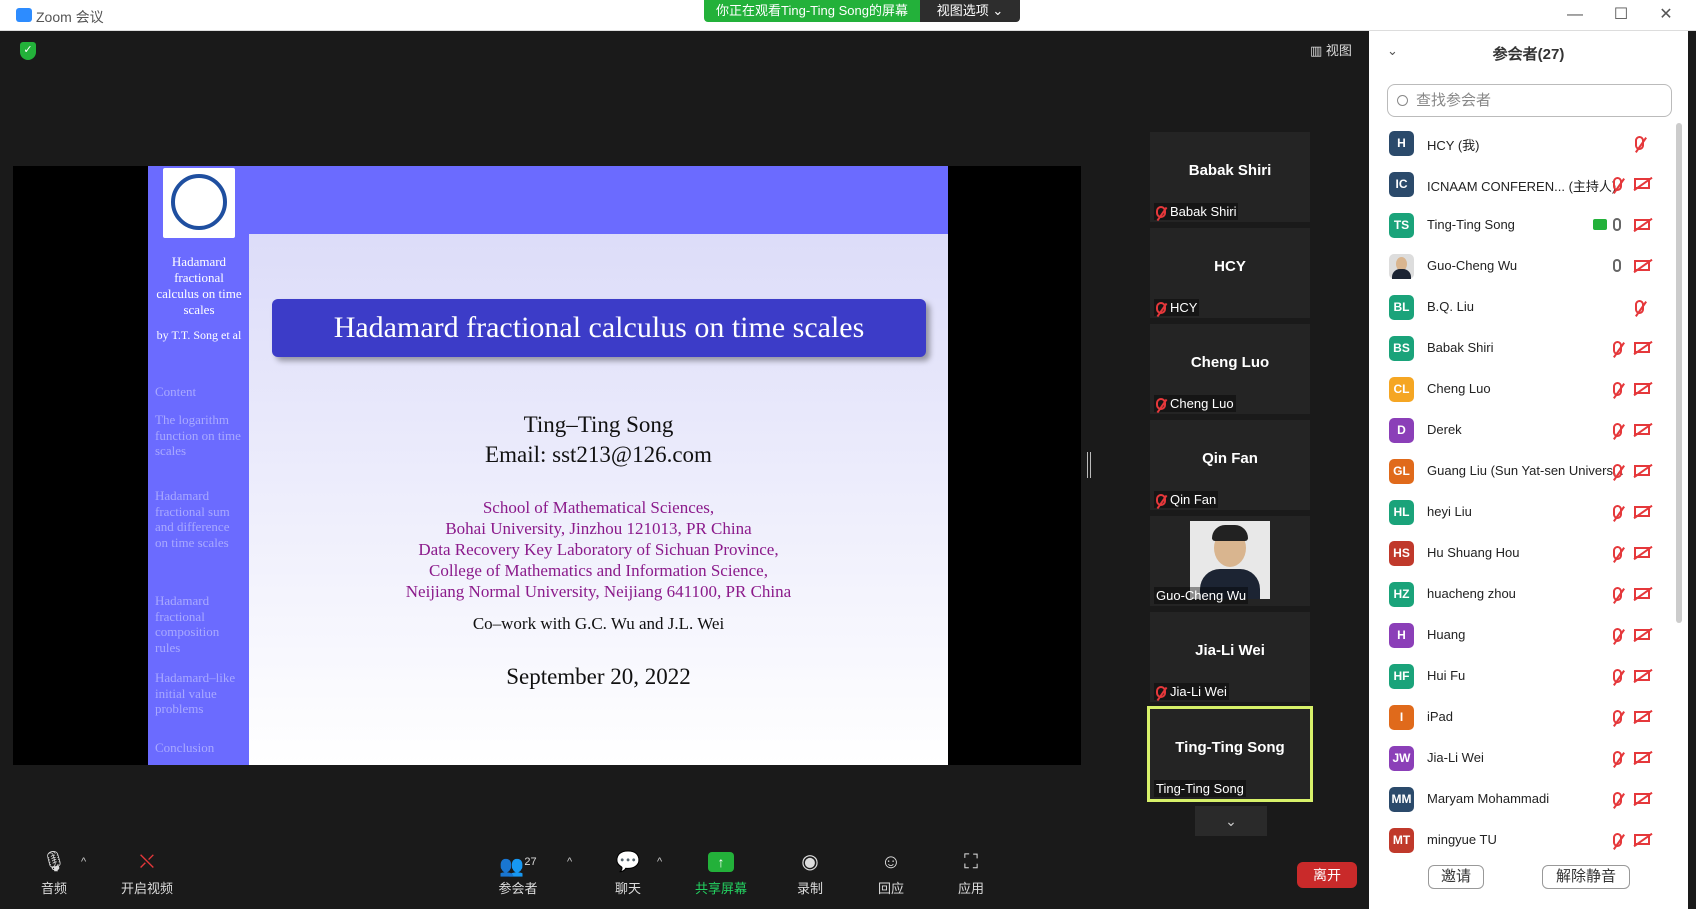  What do you see at coordinates (1679, 373) in the screenshot?
I see `participants-scrollbar` at bounding box center [1679, 373].